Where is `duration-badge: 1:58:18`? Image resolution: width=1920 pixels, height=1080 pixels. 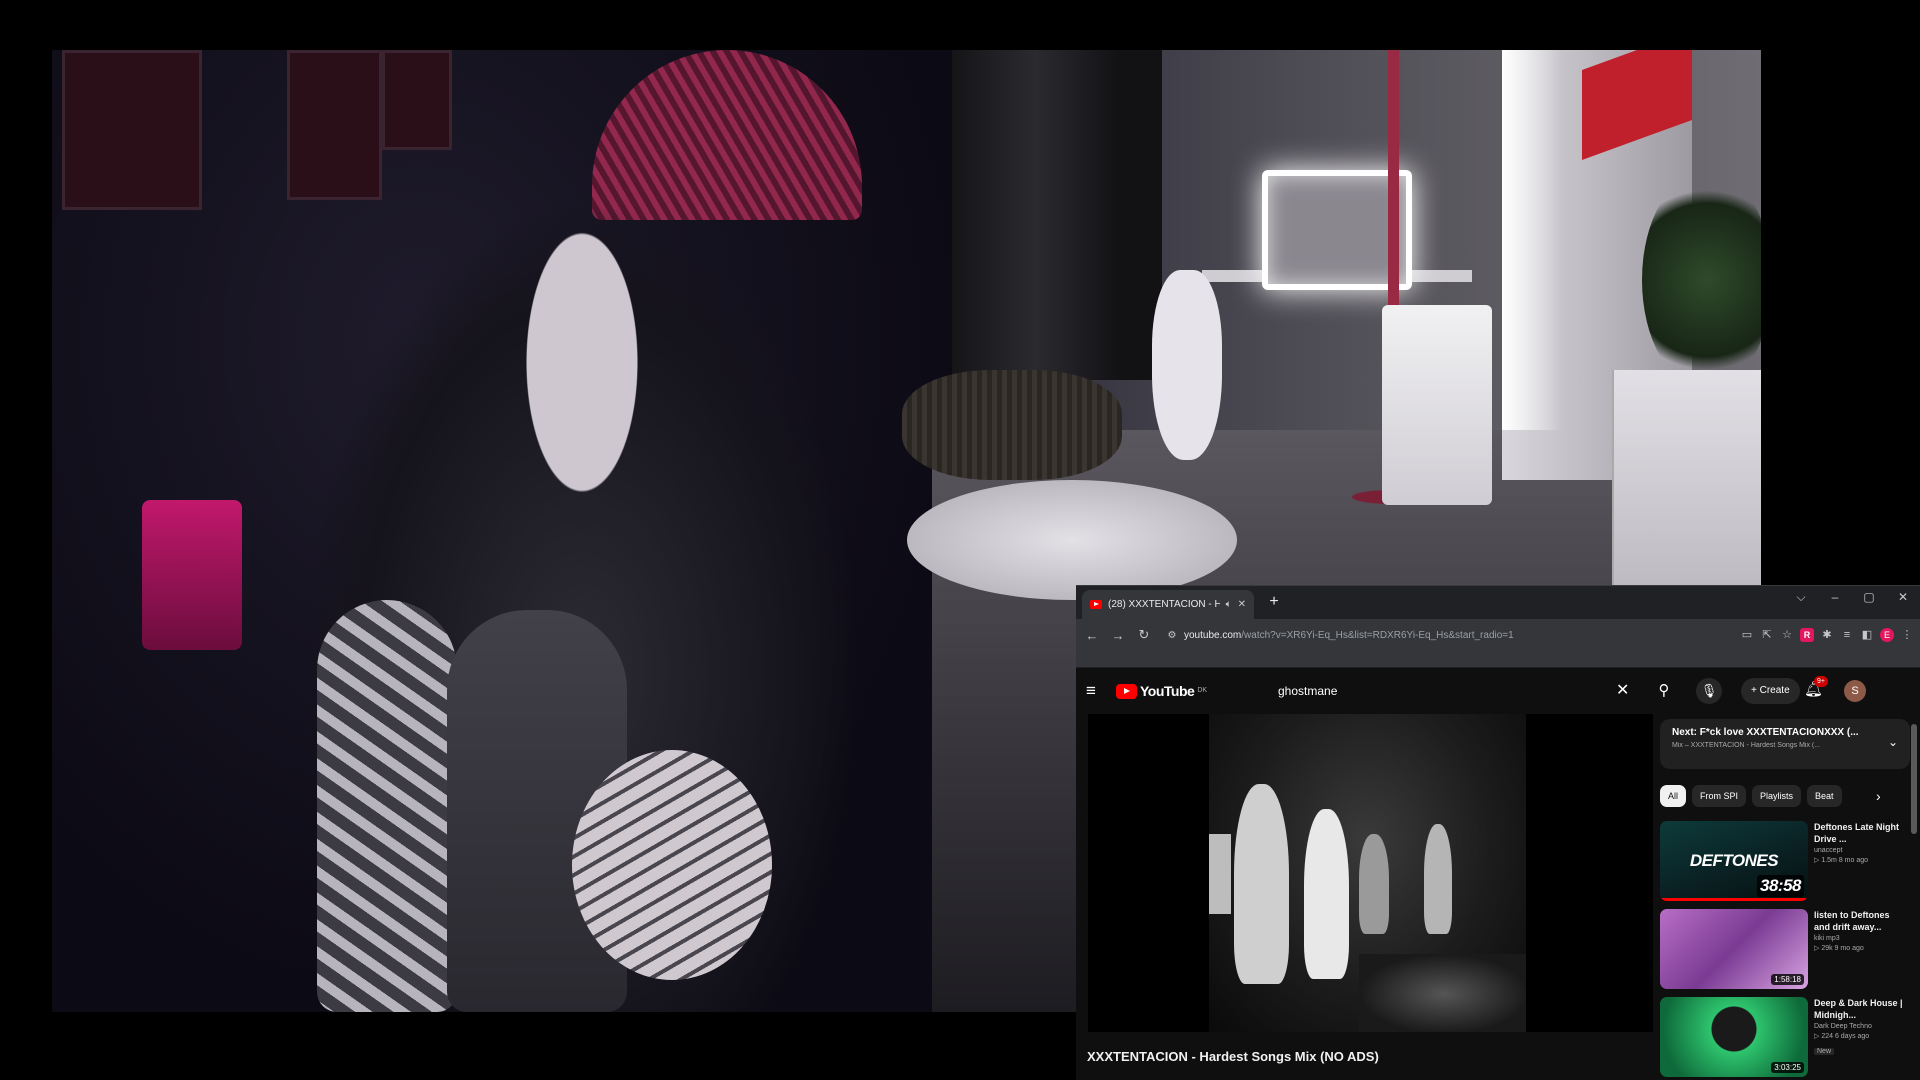 duration-badge: 1:58:18 is located at coordinates (1787, 979).